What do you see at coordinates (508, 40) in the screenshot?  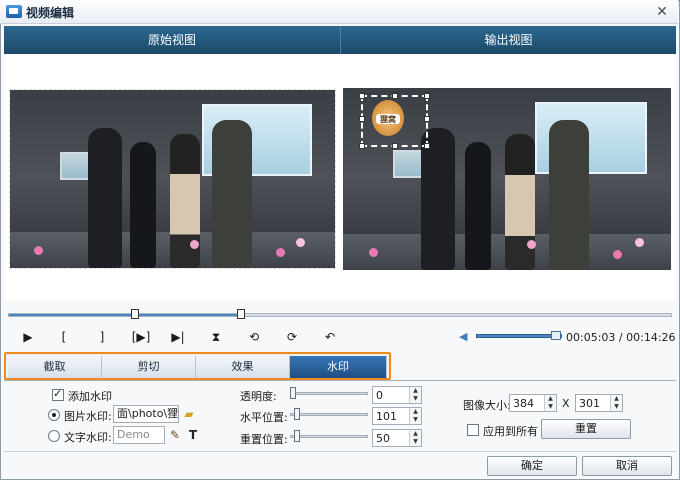 I see `output-view-header: 输出视图` at bounding box center [508, 40].